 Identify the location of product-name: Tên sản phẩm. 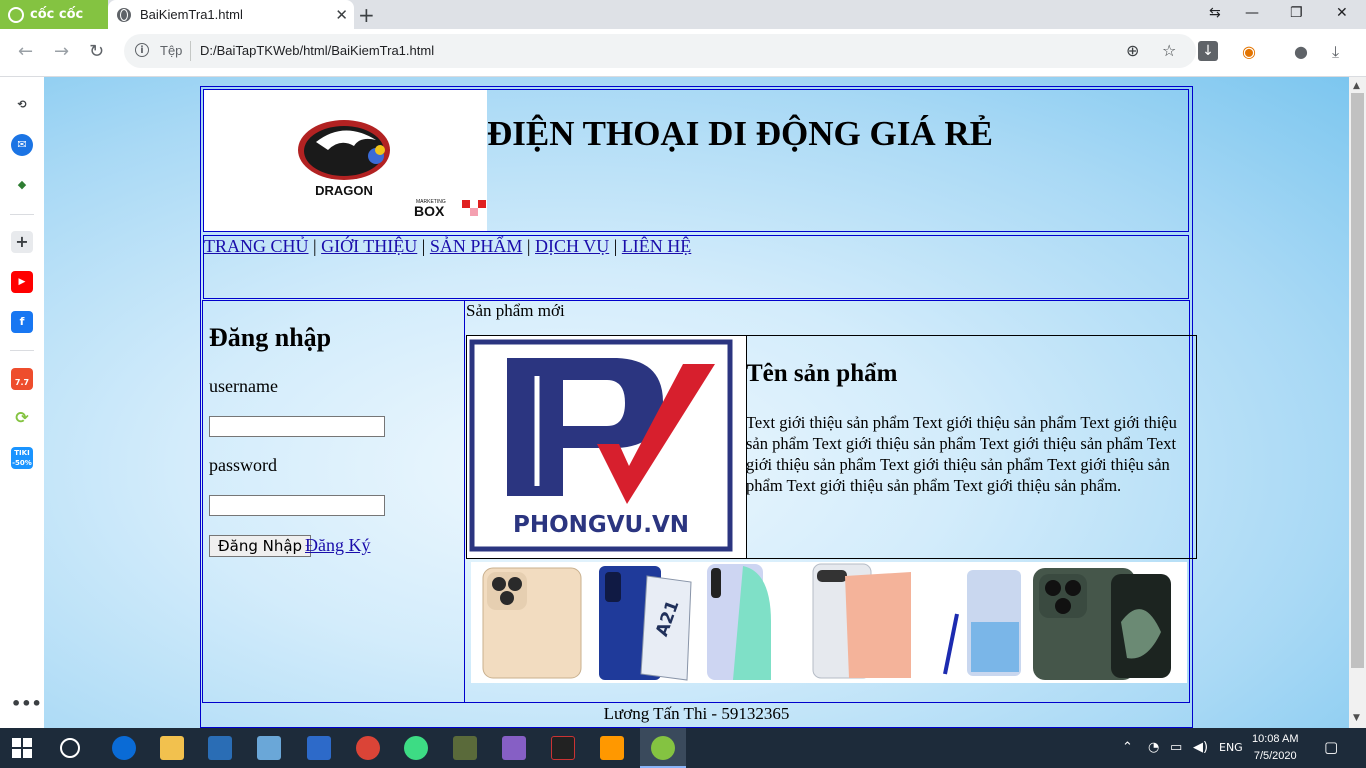
(822, 373).